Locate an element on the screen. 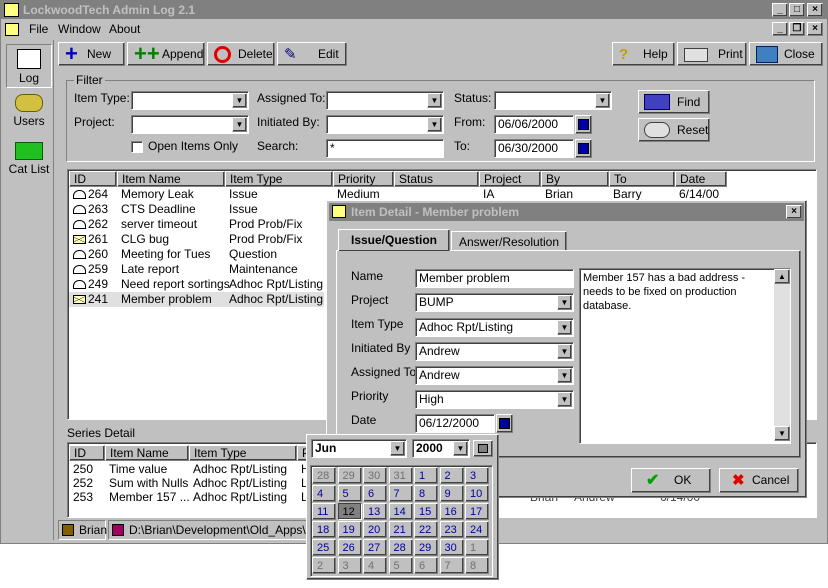  calendar-day: 20 is located at coordinates (375, 529).